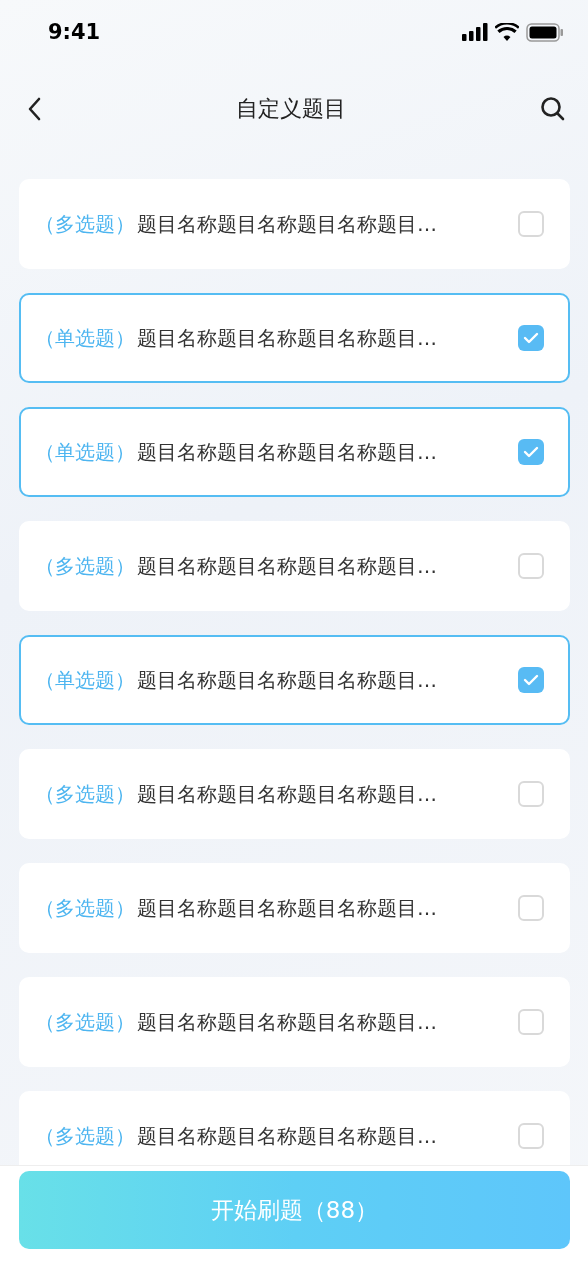 Image resolution: width=588 pixels, height=1282 pixels. What do you see at coordinates (553, 109) in the screenshot?
I see `search-icon` at bounding box center [553, 109].